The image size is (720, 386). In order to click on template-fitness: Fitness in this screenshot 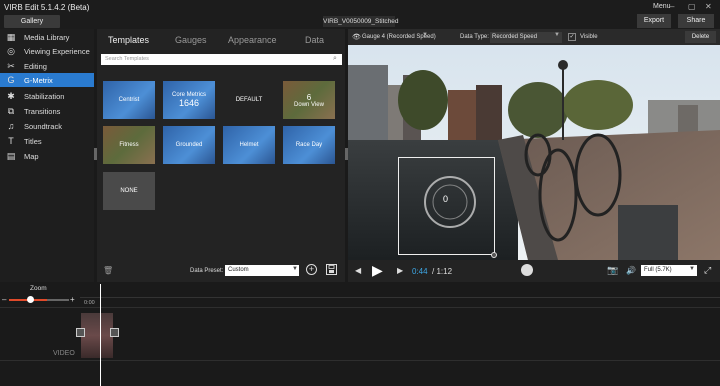, I will do `click(129, 145)`.